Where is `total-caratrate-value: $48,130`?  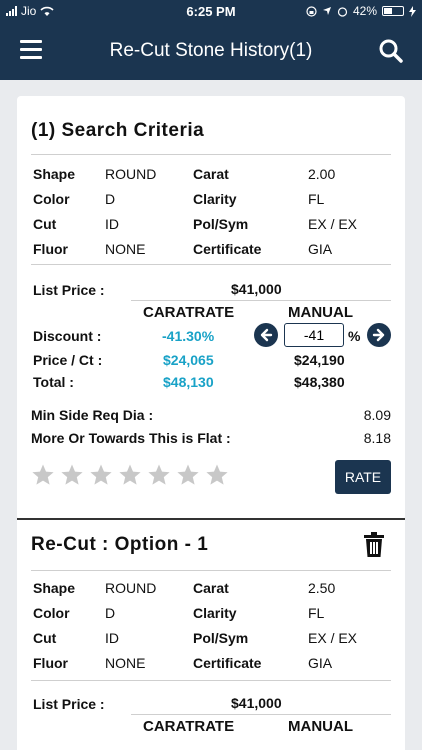 total-caratrate-value: $48,130 is located at coordinates (188, 382).